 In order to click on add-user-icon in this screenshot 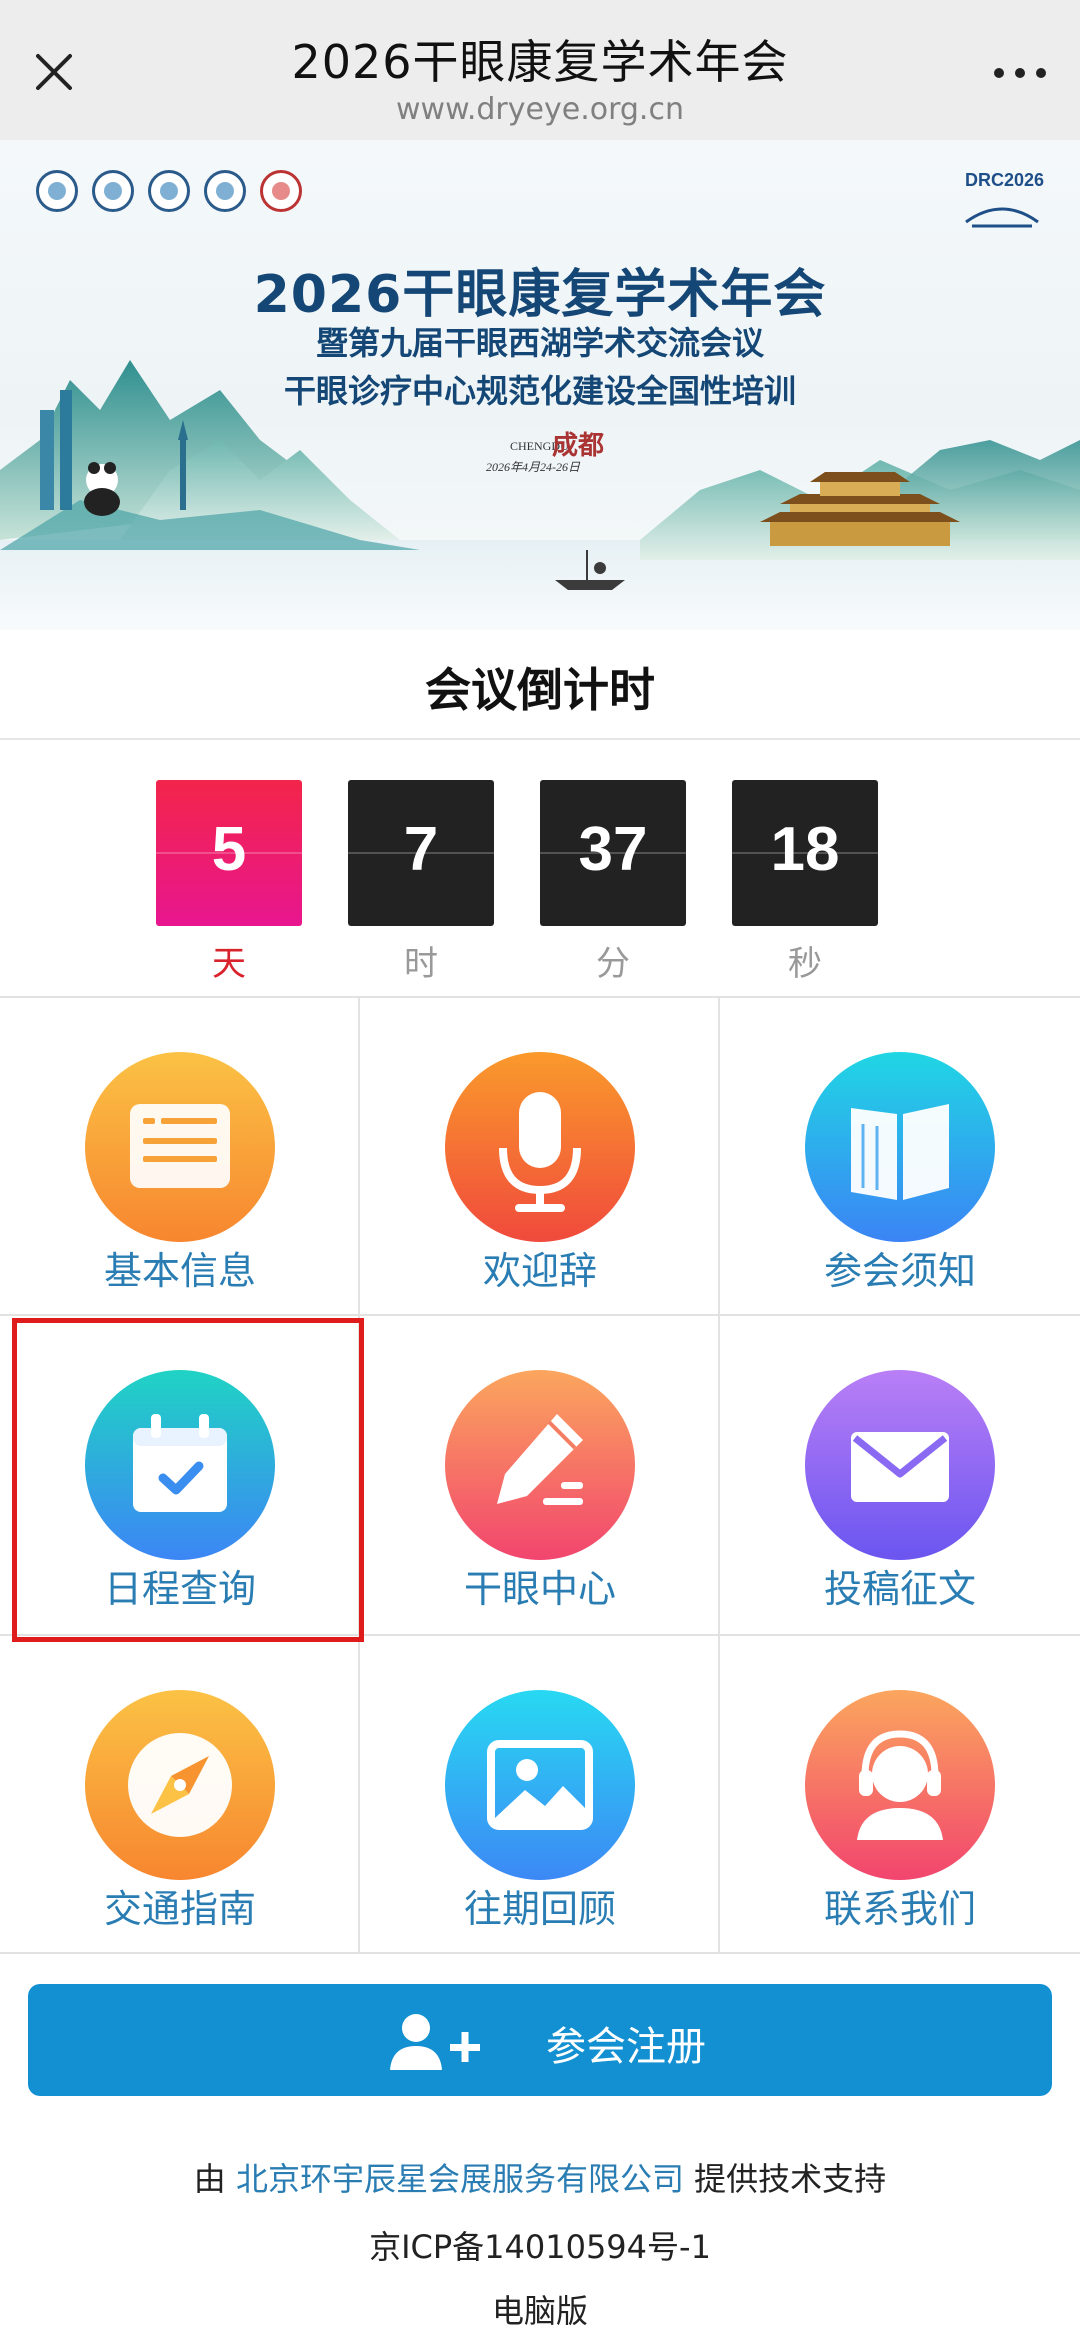, I will do `click(435, 2042)`.